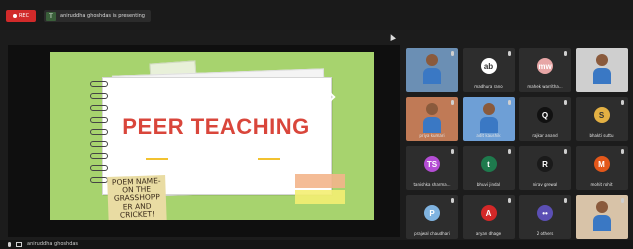  Describe the element at coordinates (545, 164) in the screenshot. I see `participant-avatar: R` at that location.